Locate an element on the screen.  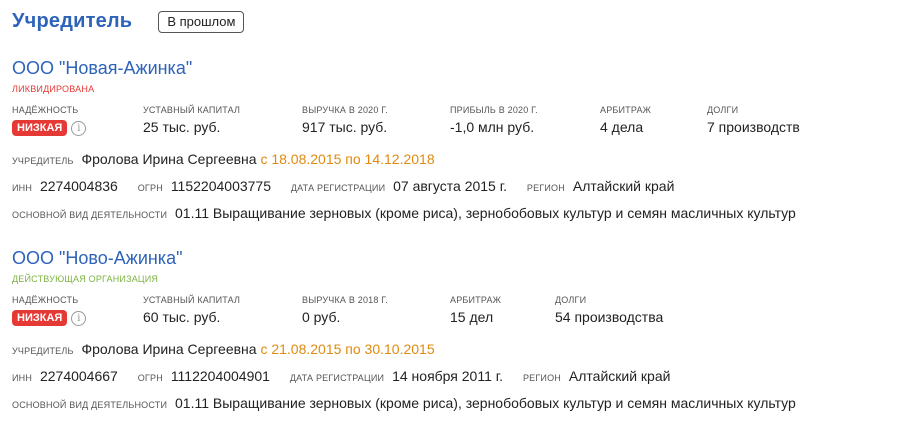
reg-date-value: 07 августа 2015 г. is located at coordinates (450, 186).